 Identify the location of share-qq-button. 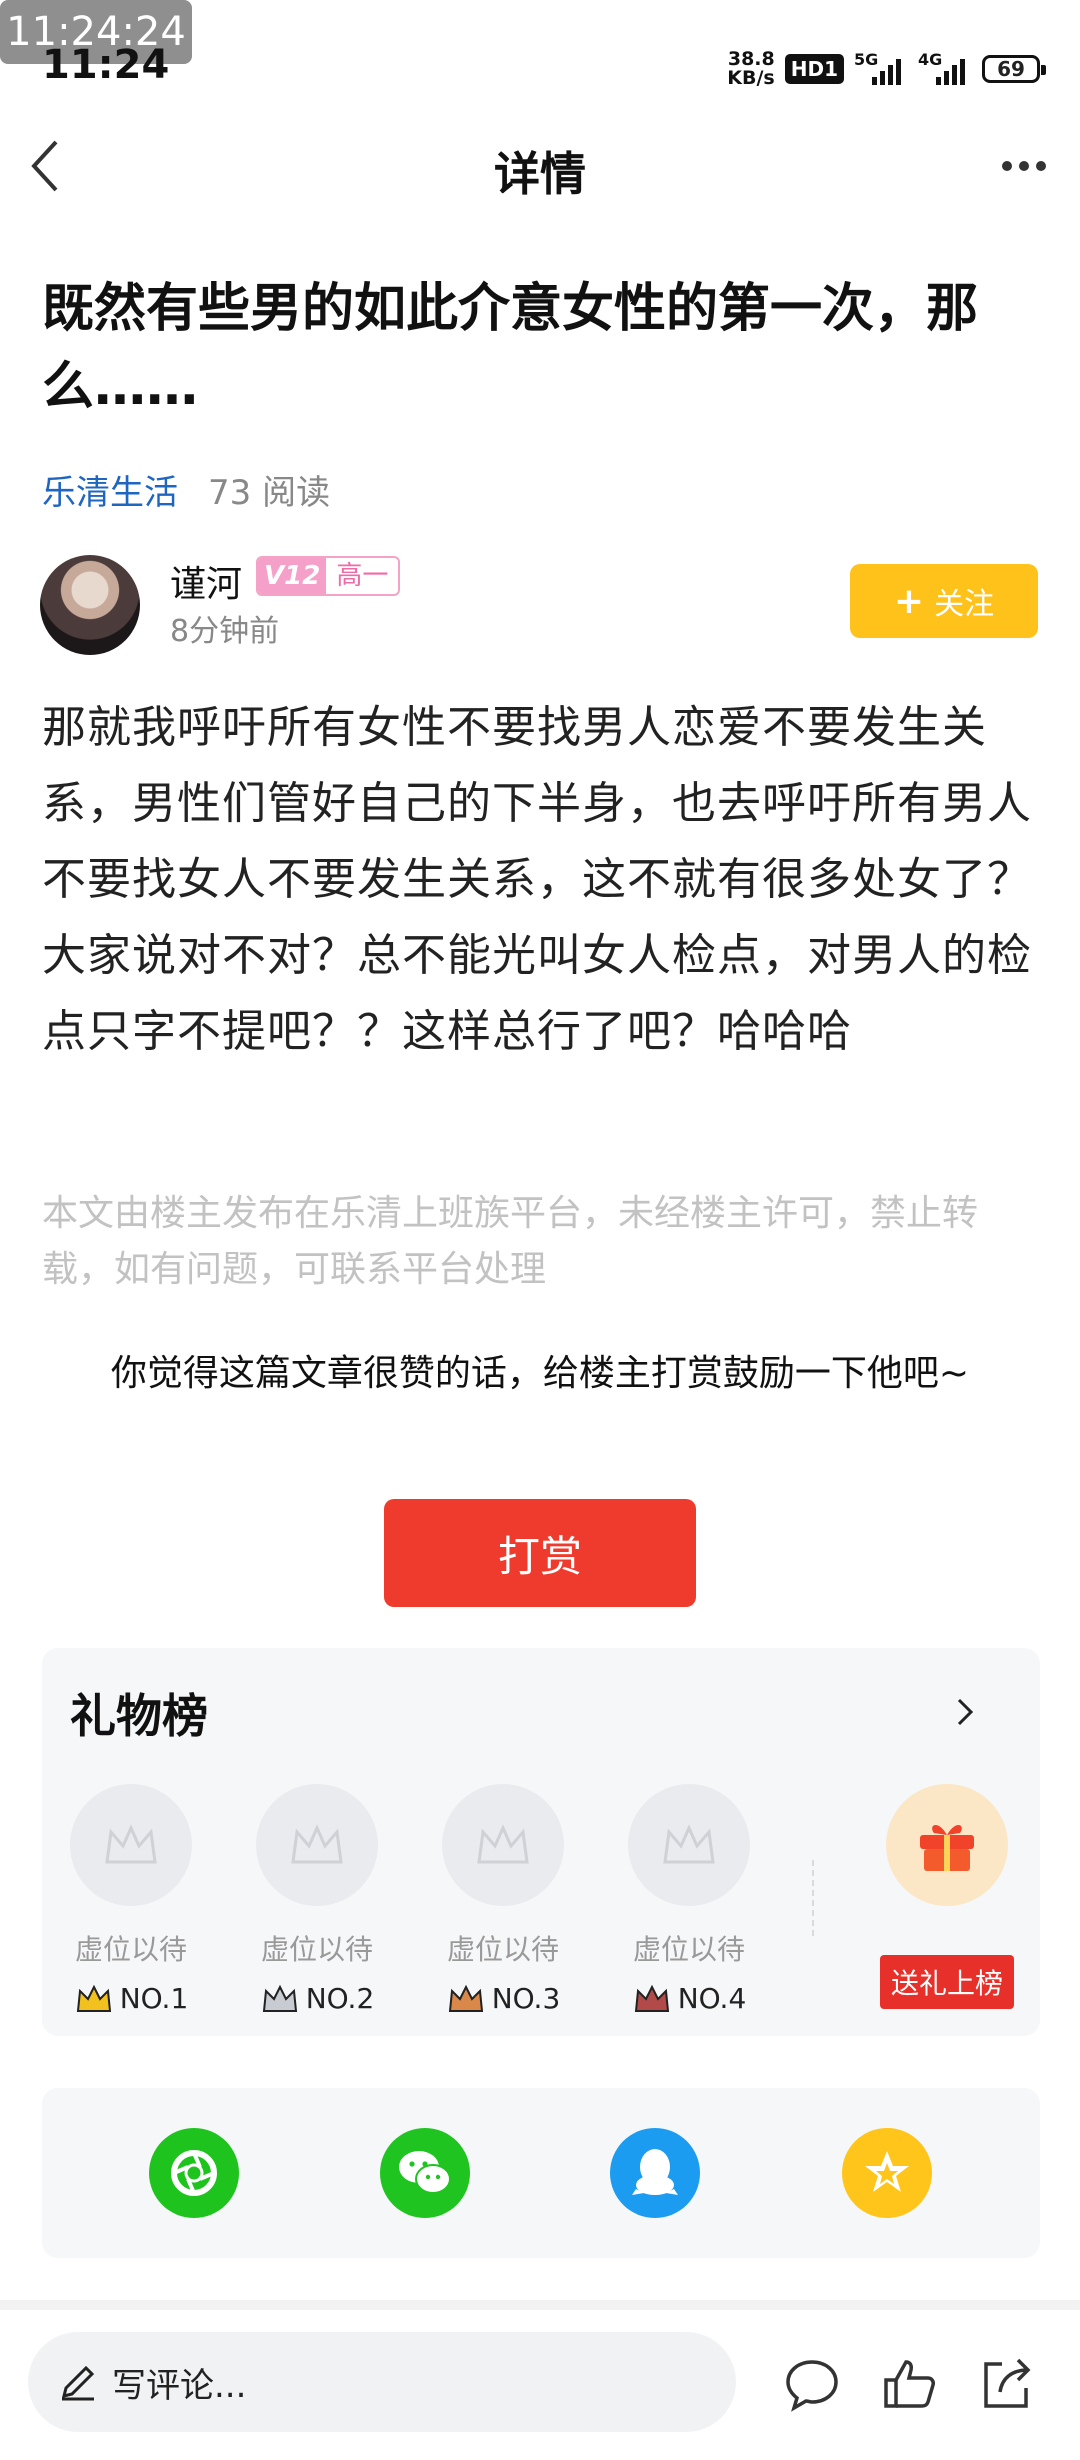
(655, 2173).